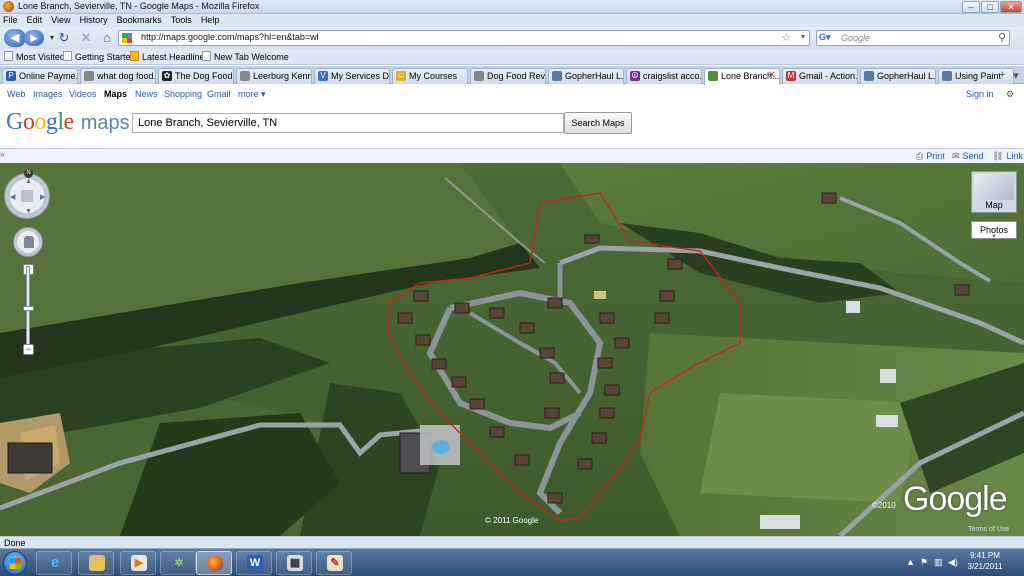  I want to click on taskbar-firefox, so click(214, 563).